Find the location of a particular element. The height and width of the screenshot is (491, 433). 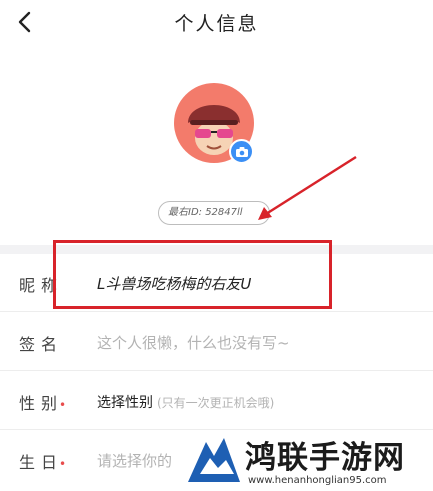

watermark: 鸿联手游网 www.henanhonglian95.com is located at coordinates (305, 460).